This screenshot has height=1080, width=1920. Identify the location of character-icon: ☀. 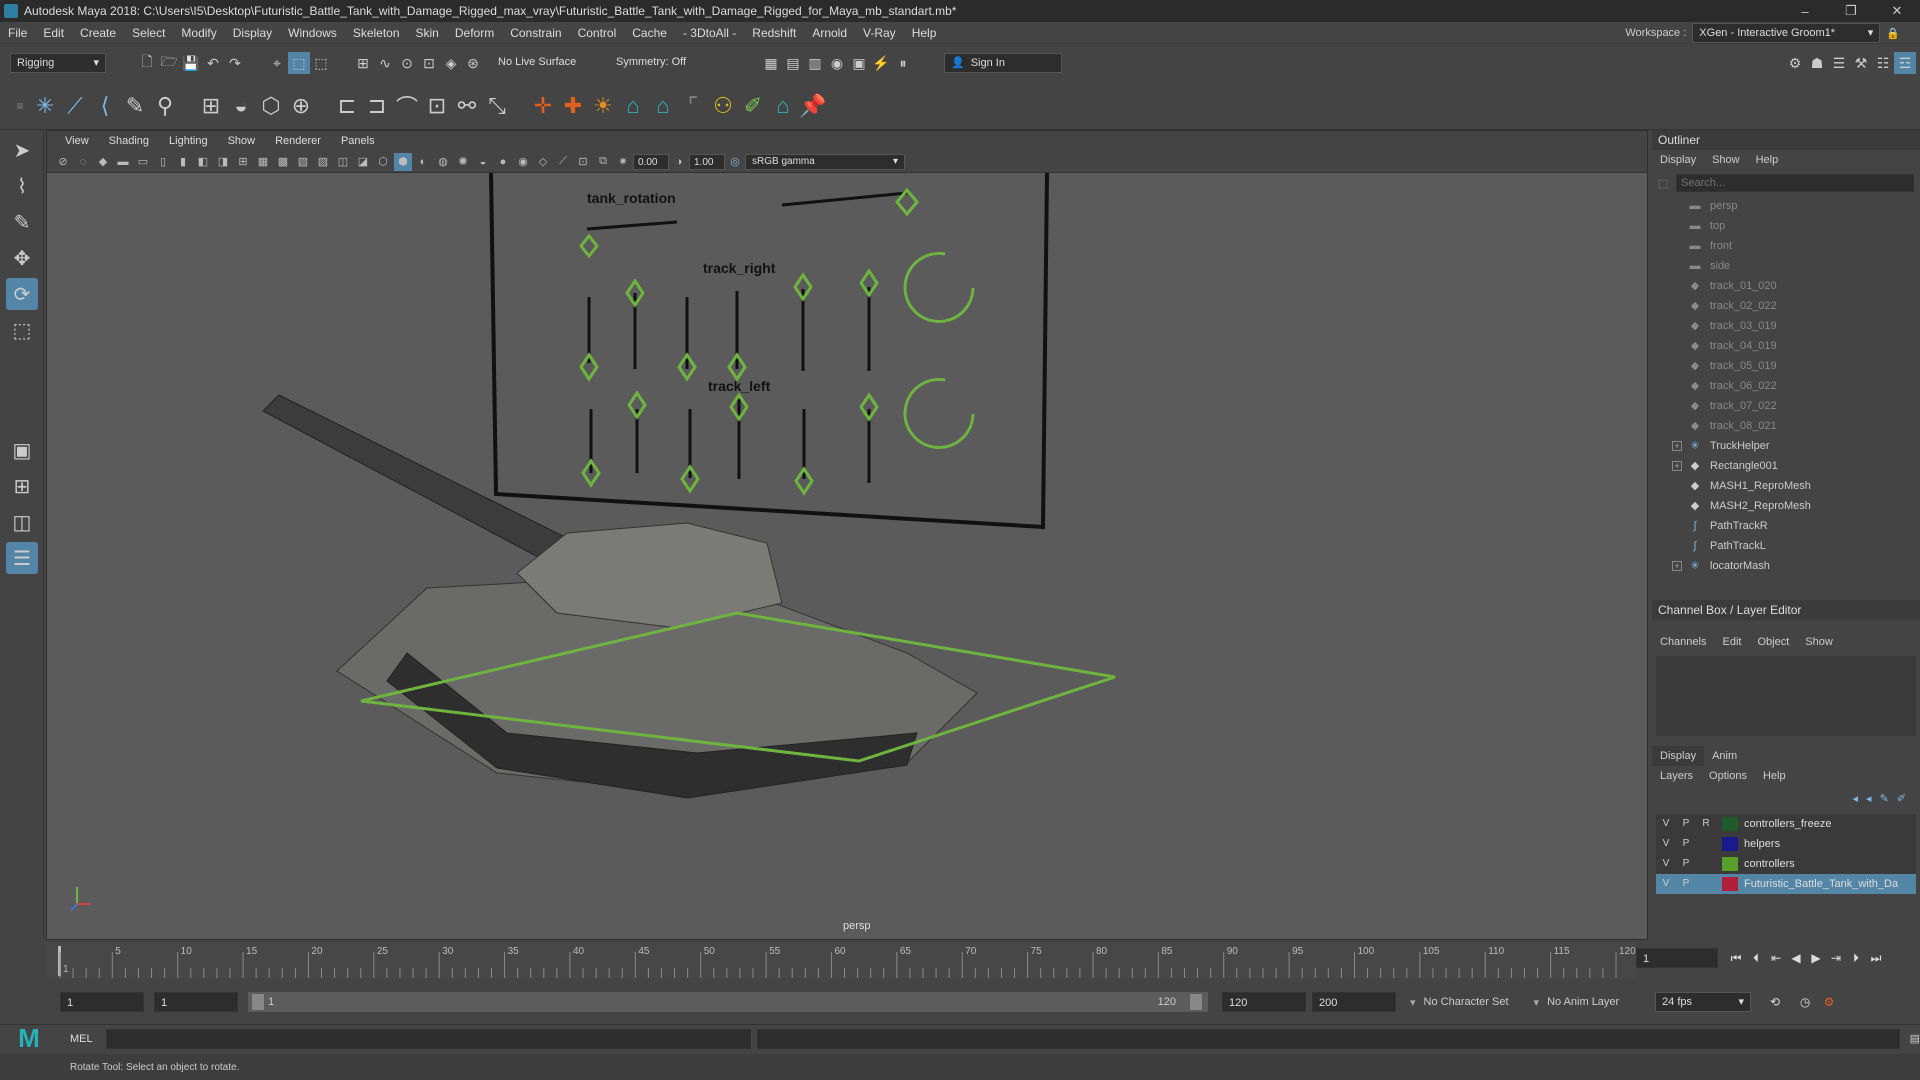
(603, 106).